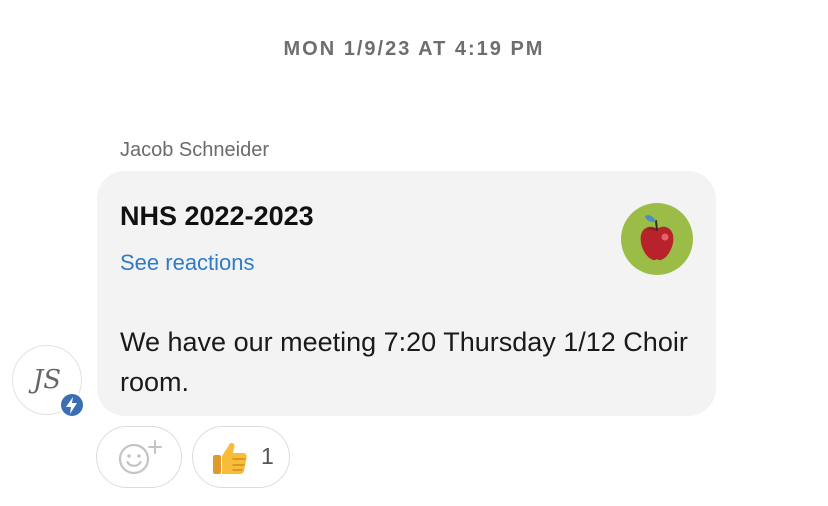 Image resolution: width=828 pixels, height=506 pixels. Describe the element at coordinates (194, 150) in the screenshot. I see `sender-name: Jacob Schneider` at that location.